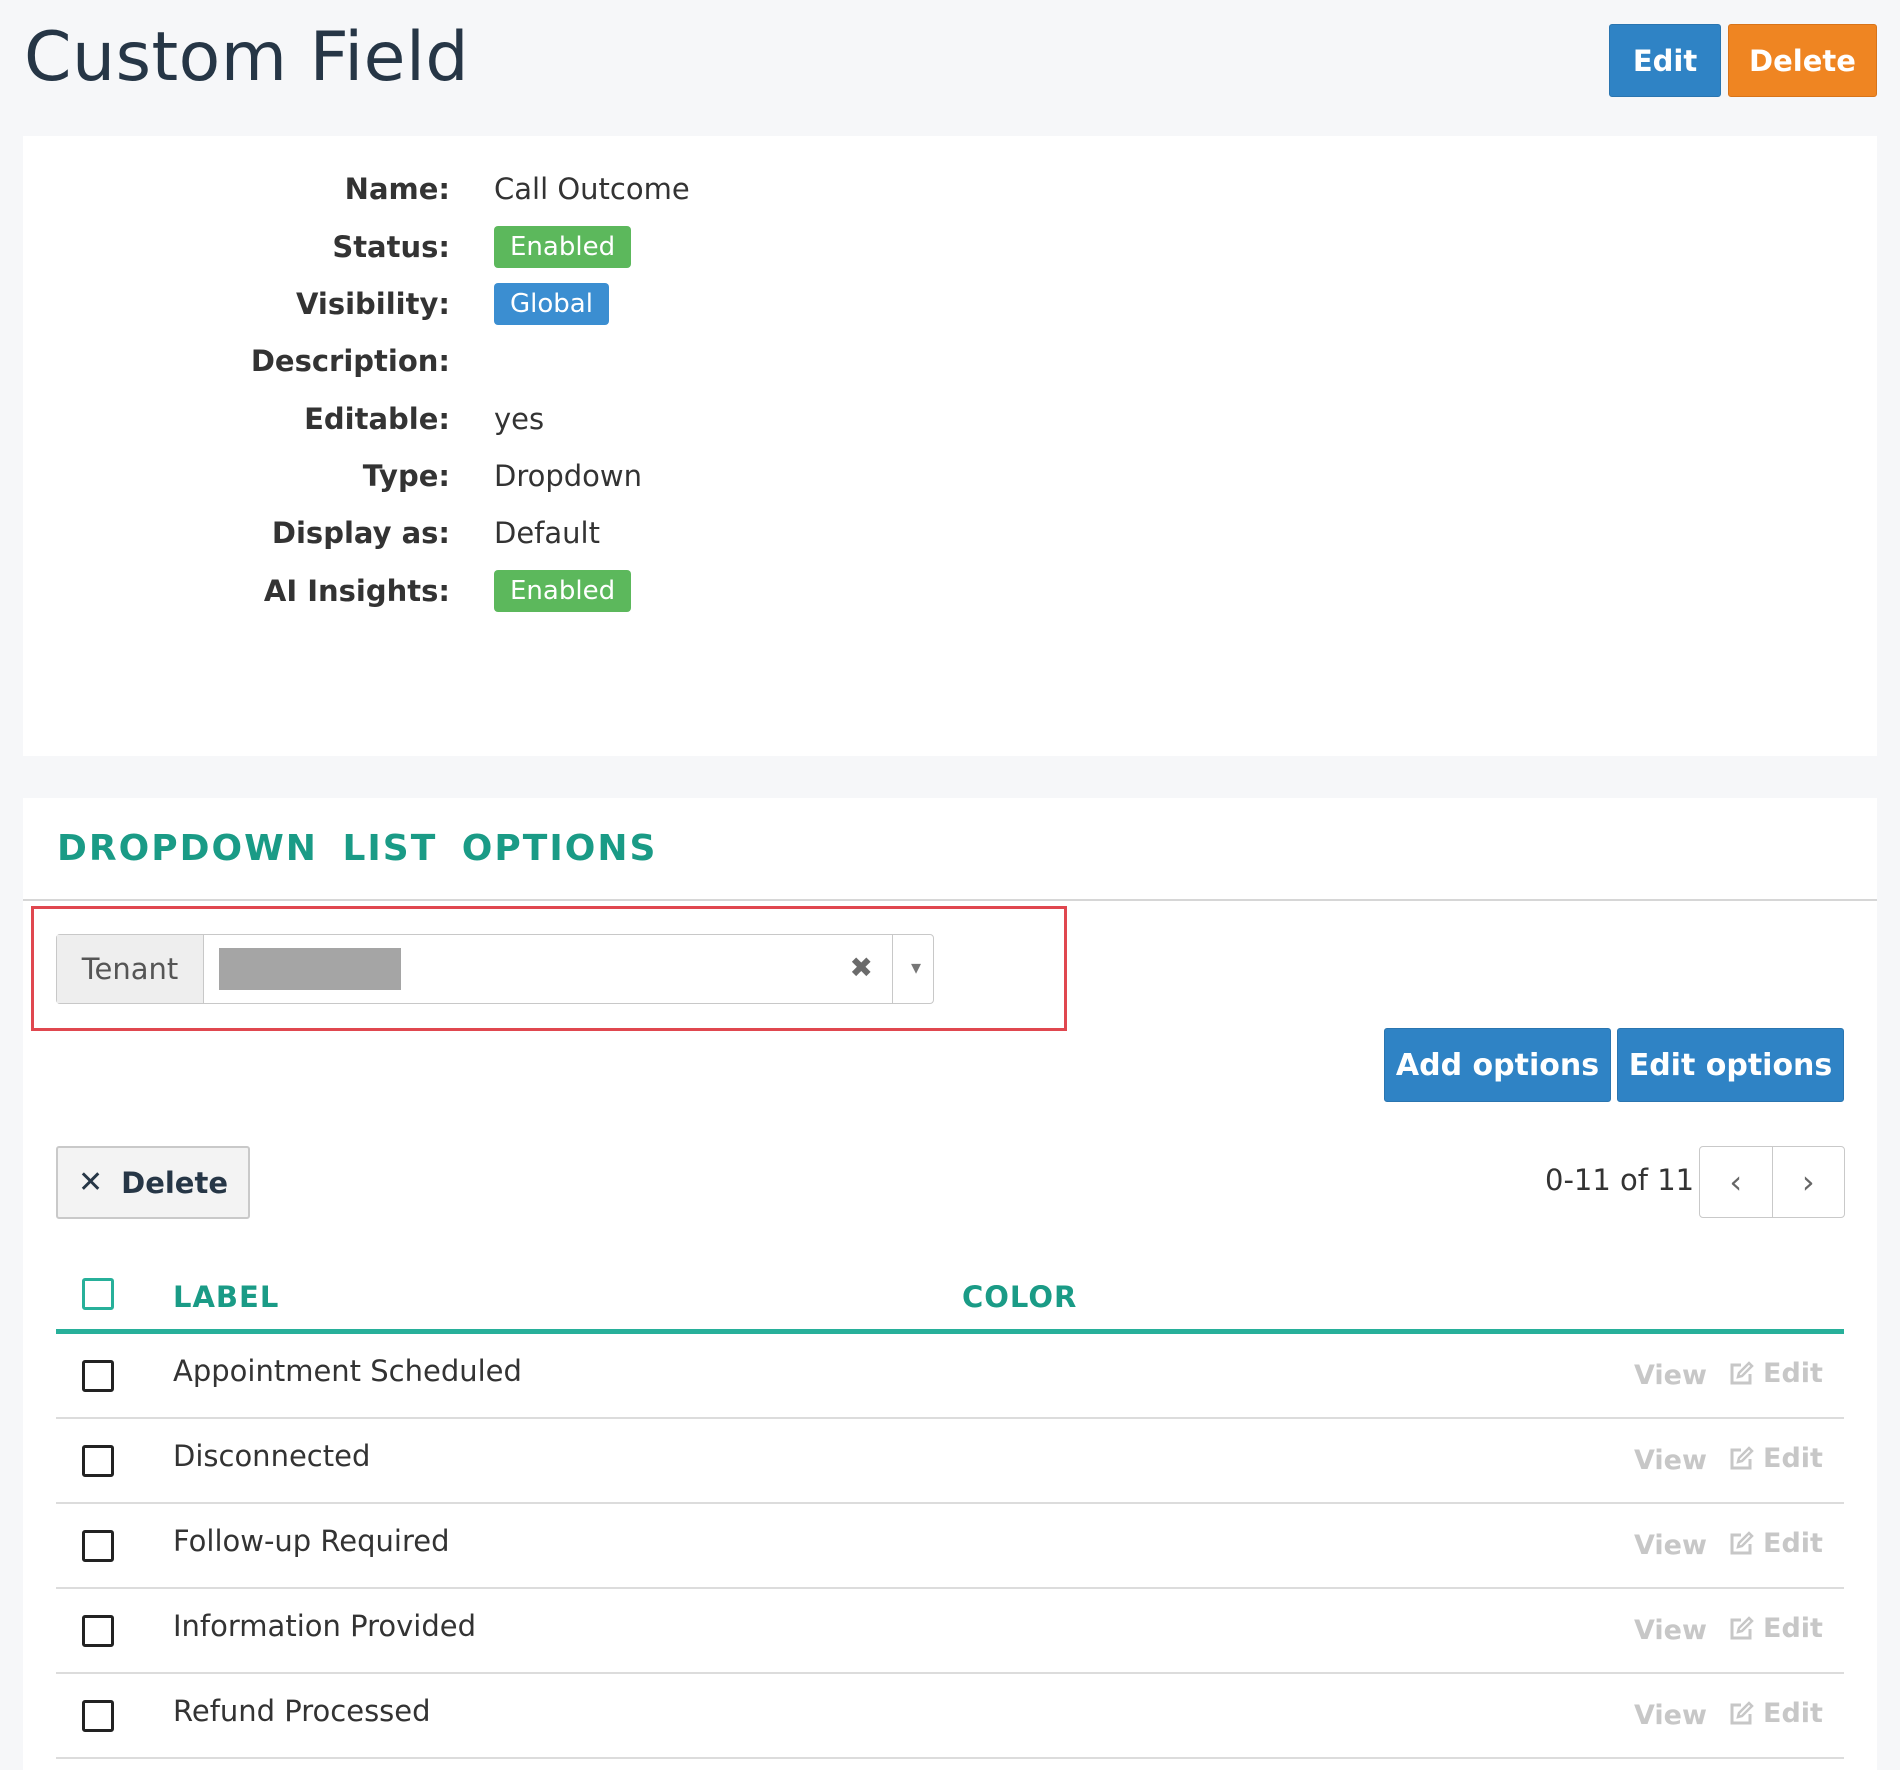 Image resolution: width=1900 pixels, height=1770 pixels. I want to click on detail-label: Visibility:, so click(372, 304).